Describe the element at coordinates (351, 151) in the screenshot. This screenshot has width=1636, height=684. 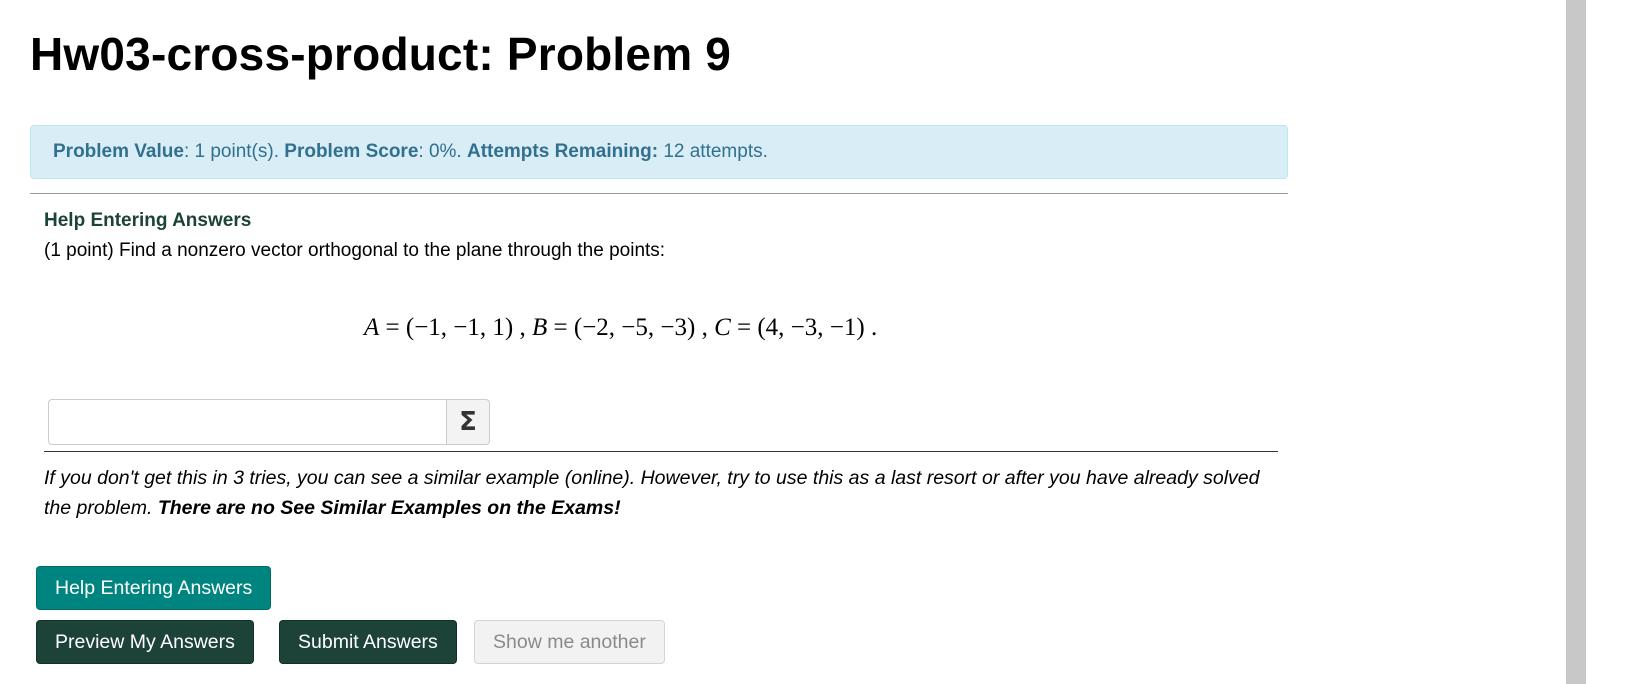
I see `problem-score-label: Problem Score` at that location.